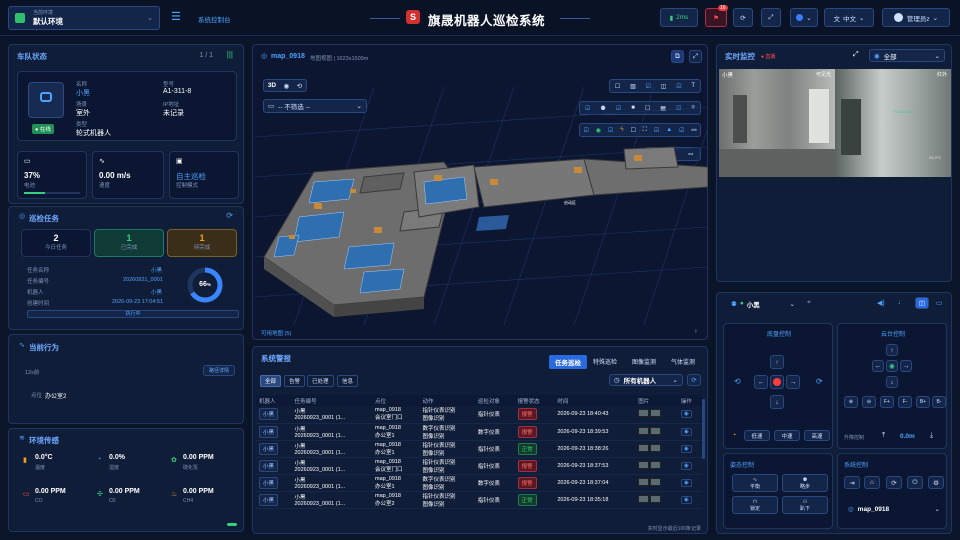  I want to click on camera-toggle-button: ◫, so click(922, 303).